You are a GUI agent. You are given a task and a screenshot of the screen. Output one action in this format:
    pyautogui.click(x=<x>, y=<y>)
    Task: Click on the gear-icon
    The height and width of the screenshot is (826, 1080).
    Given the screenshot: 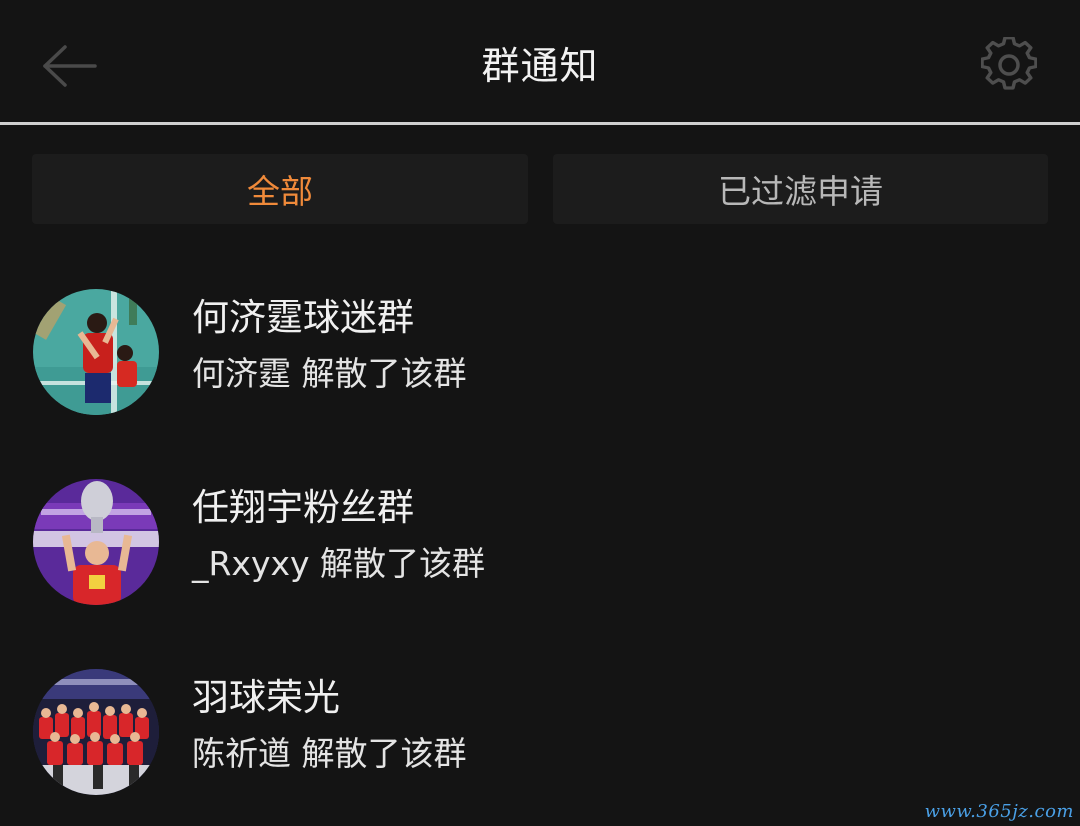 What is the action you would take?
    pyautogui.click(x=1009, y=63)
    